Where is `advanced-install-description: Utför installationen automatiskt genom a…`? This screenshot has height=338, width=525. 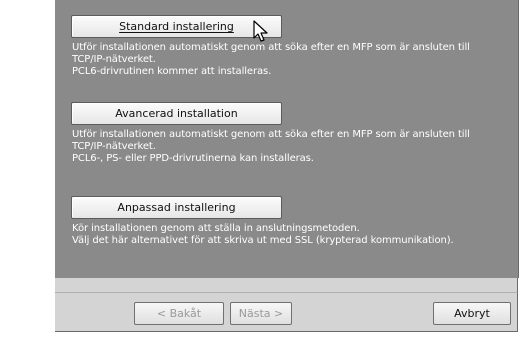
advanced-install-description: Utför installationen automatiskt genom a… is located at coordinates (292, 147).